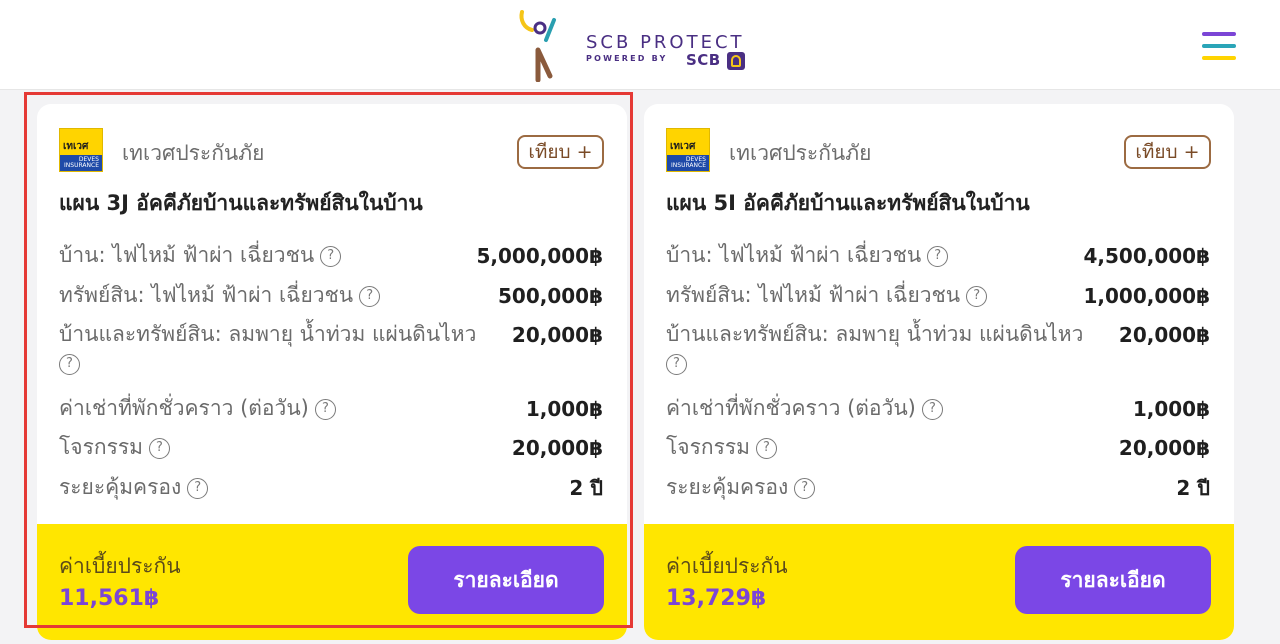 Image resolution: width=1280 pixels, height=644 pixels. Describe the element at coordinates (939, 582) in the screenshot. I see `premium-footer: ค่าเบี้ยประกัน 13,729฿ รายละเอียด` at that location.